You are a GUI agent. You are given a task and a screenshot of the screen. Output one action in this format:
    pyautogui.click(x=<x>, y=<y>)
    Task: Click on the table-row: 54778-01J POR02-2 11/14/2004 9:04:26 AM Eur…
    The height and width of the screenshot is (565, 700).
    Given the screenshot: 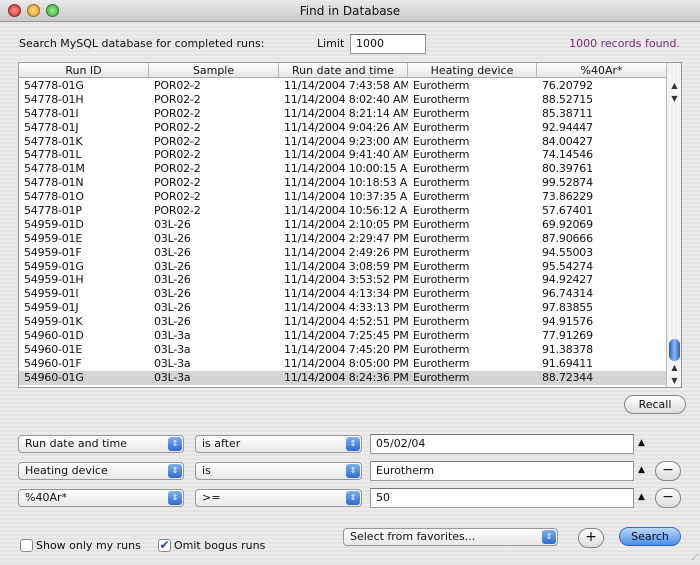 What is the action you would take?
    pyautogui.click(x=343, y=128)
    